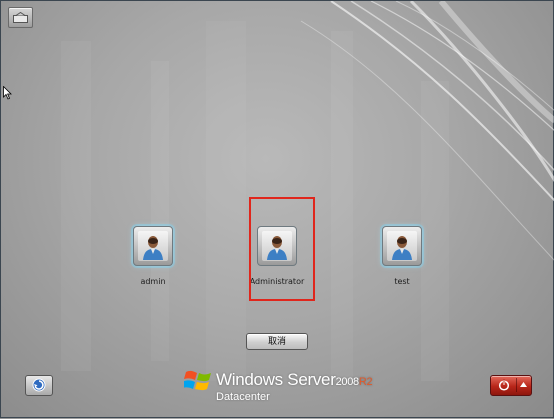 The height and width of the screenshot is (419, 554). Describe the element at coordinates (197, 380) in the screenshot. I see `windows-flag-icon` at that location.